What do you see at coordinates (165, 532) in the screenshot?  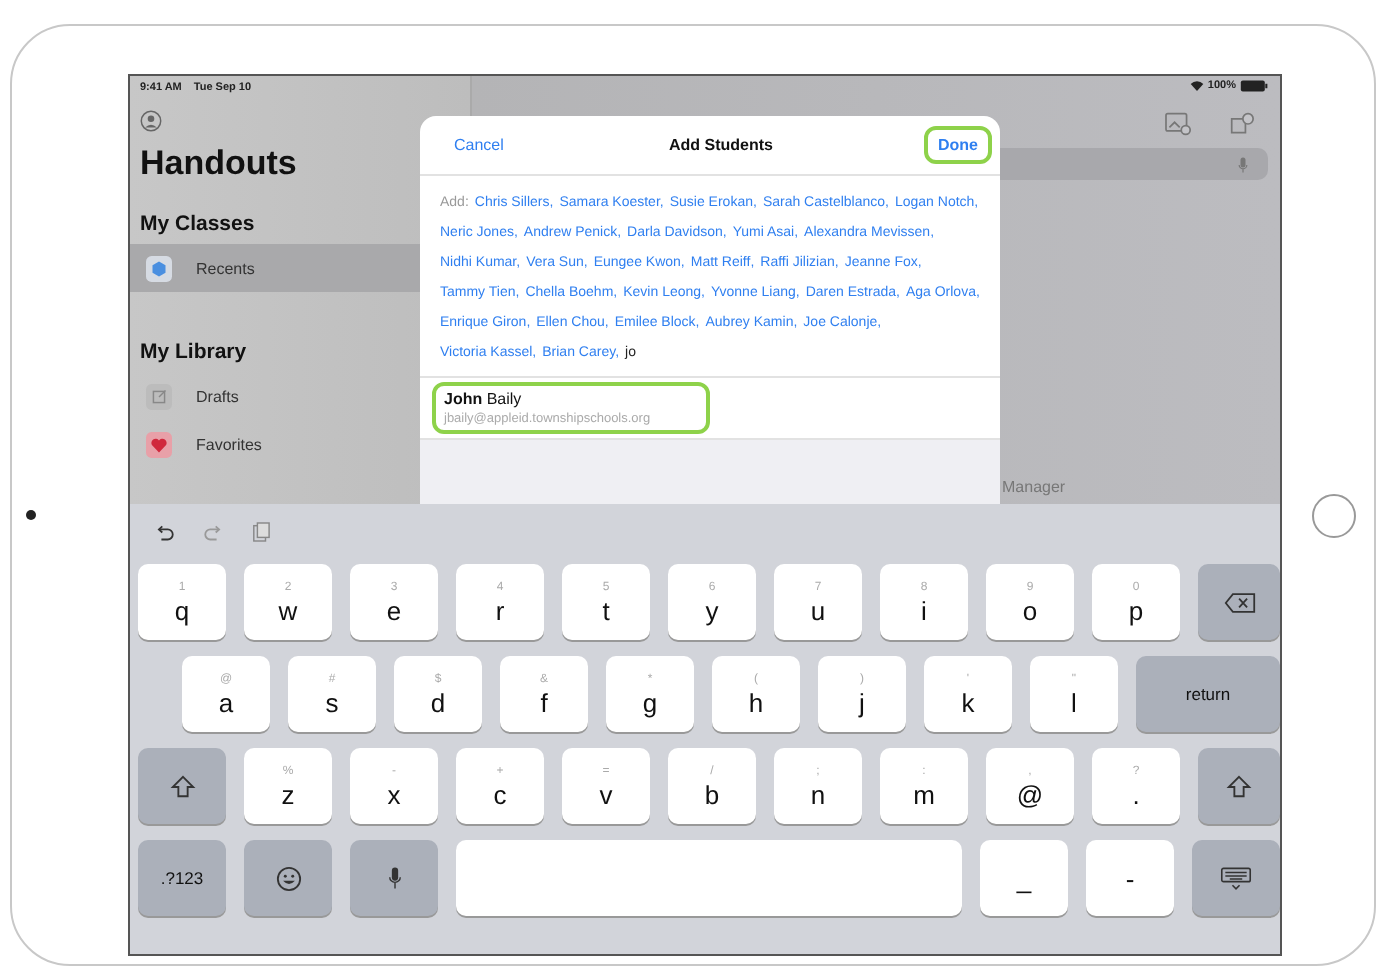 I see `undo-icon` at bounding box center [165, 532].